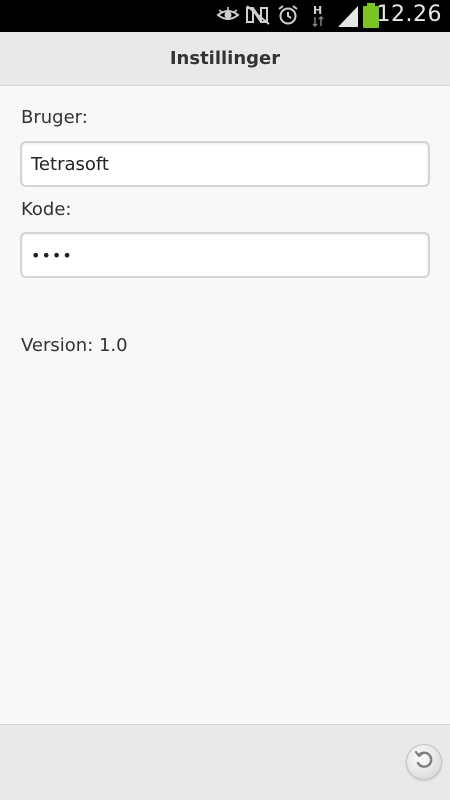 The width and height of the screenshot is (450, 800). I want to click on undo-icon, so click(424, 762).